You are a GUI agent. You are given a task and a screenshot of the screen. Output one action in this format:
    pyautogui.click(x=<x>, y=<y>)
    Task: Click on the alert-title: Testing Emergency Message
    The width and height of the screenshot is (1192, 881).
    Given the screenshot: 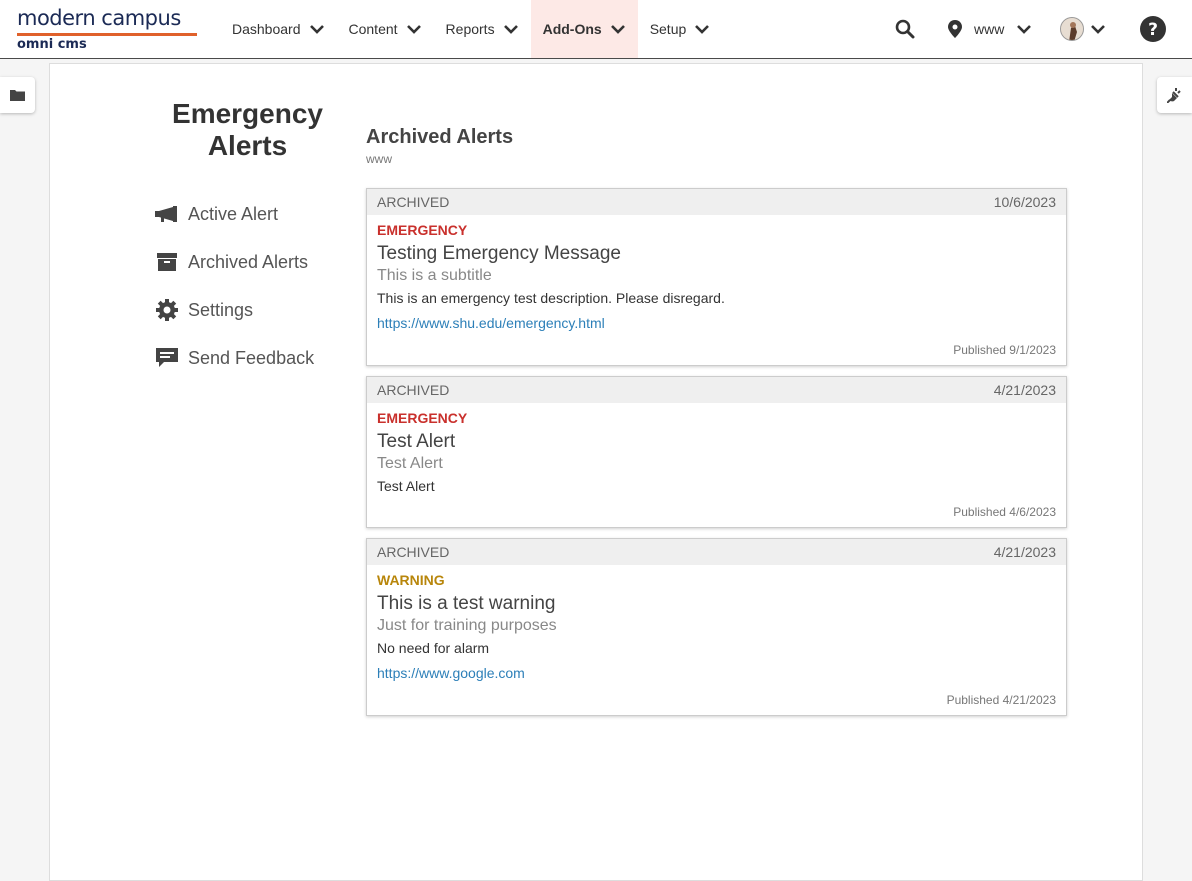 What is the action you would take?
    pyautogui.click(x=499, y=253)
    